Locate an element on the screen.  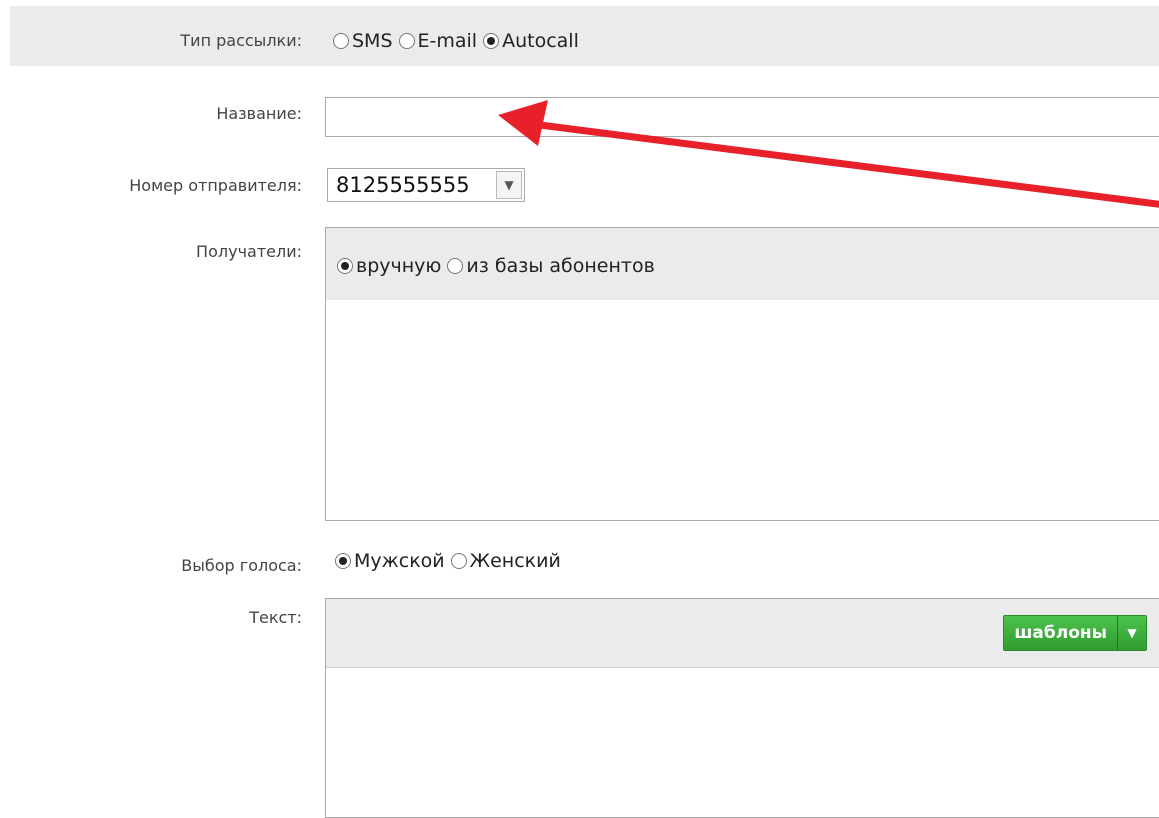
radio-male is located at coordinates (343, 561).